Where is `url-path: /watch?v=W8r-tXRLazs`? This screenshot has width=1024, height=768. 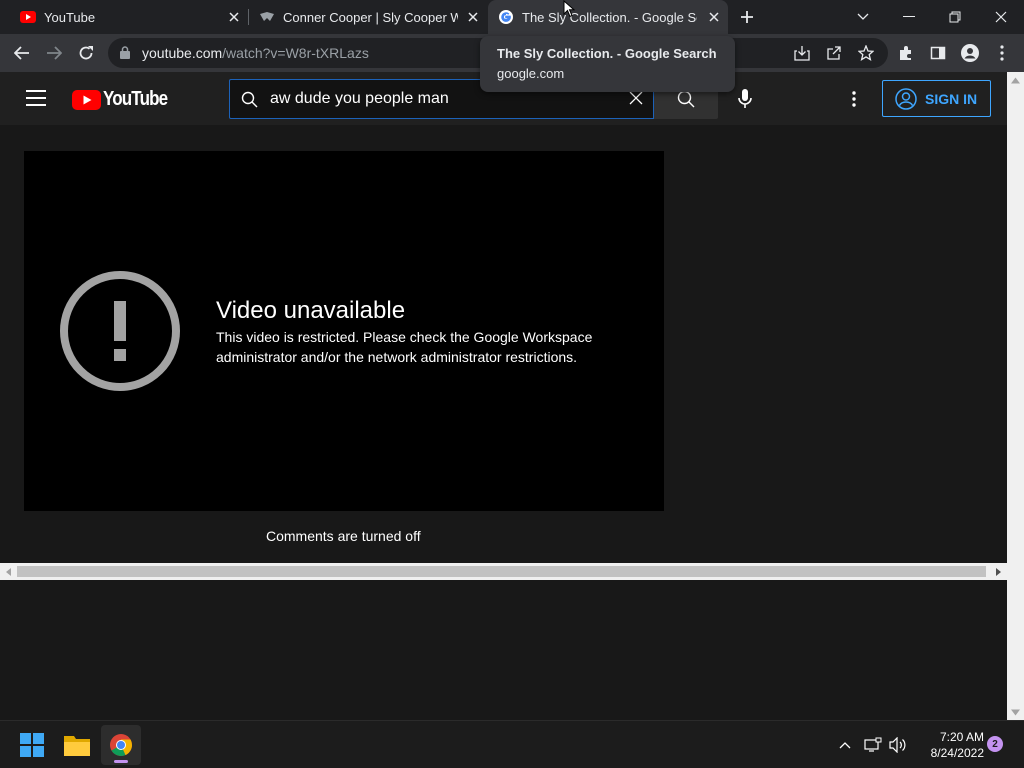 url-path: /watch?v=W8r-tXRLazs is located at coordinates (295, 53).